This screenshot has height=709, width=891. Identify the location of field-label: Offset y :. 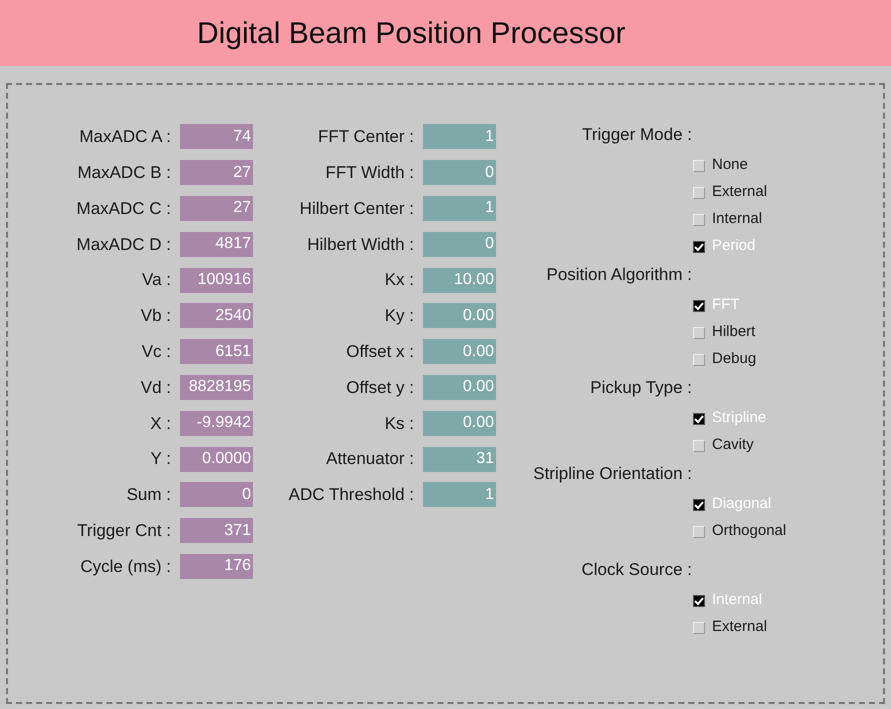
(379, 387).